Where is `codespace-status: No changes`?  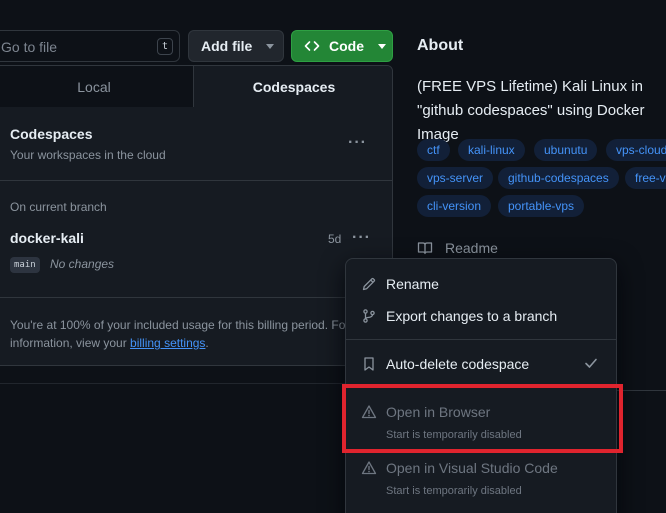
codespace-status: No changes is located at coordinates (82, 264).